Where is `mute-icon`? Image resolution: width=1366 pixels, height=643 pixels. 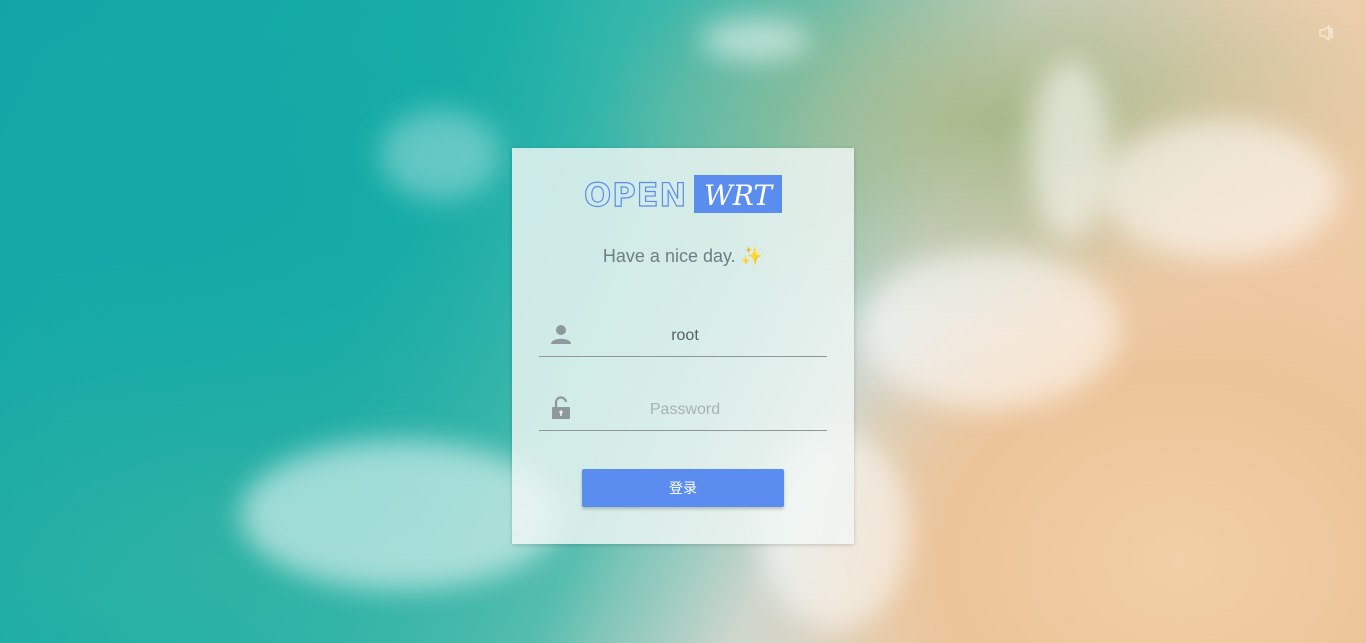
mute-icon is located at coordinates (1327, 33).